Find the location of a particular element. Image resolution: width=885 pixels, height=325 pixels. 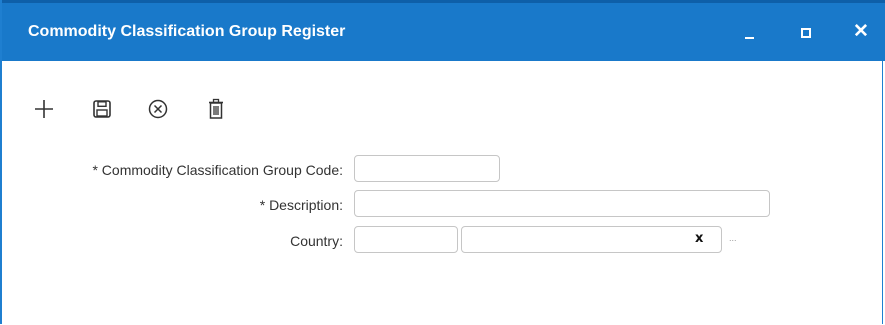

country-name-input is located at coordinates (591, 239).